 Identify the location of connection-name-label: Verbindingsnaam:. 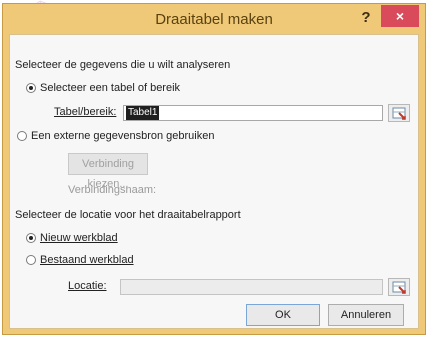
(112, 190).